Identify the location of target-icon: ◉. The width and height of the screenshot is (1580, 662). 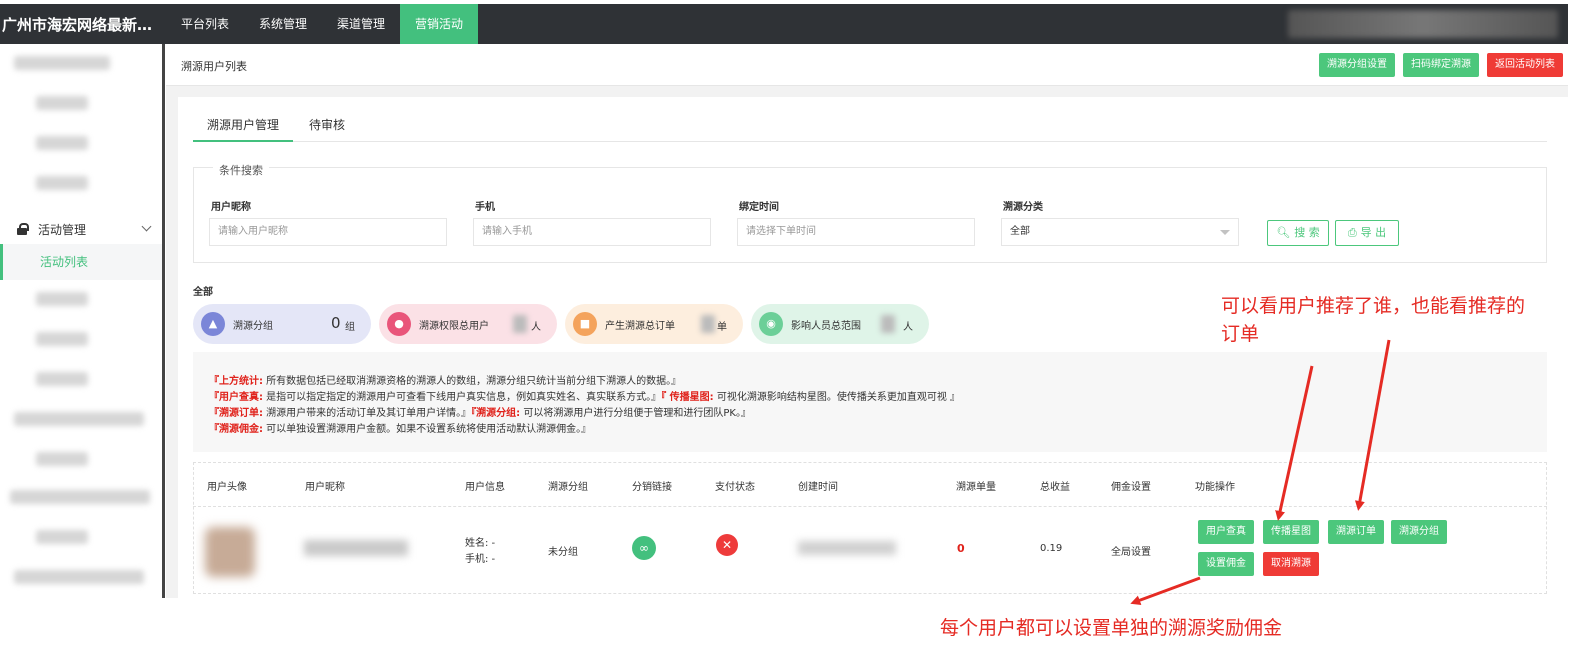
(771, 324).